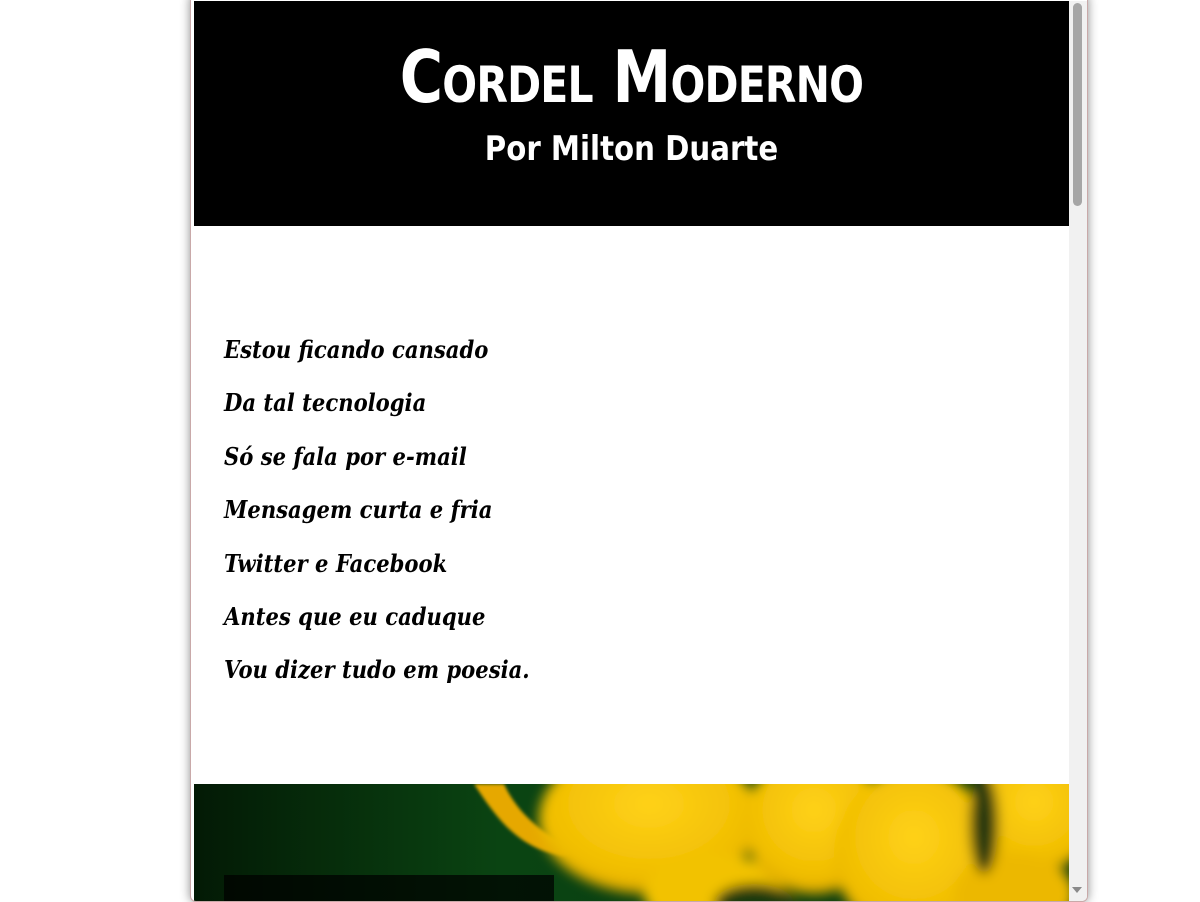  Describe the element at coordinates (631, 842) in the screenshot. I see `flower-photo` at that location.